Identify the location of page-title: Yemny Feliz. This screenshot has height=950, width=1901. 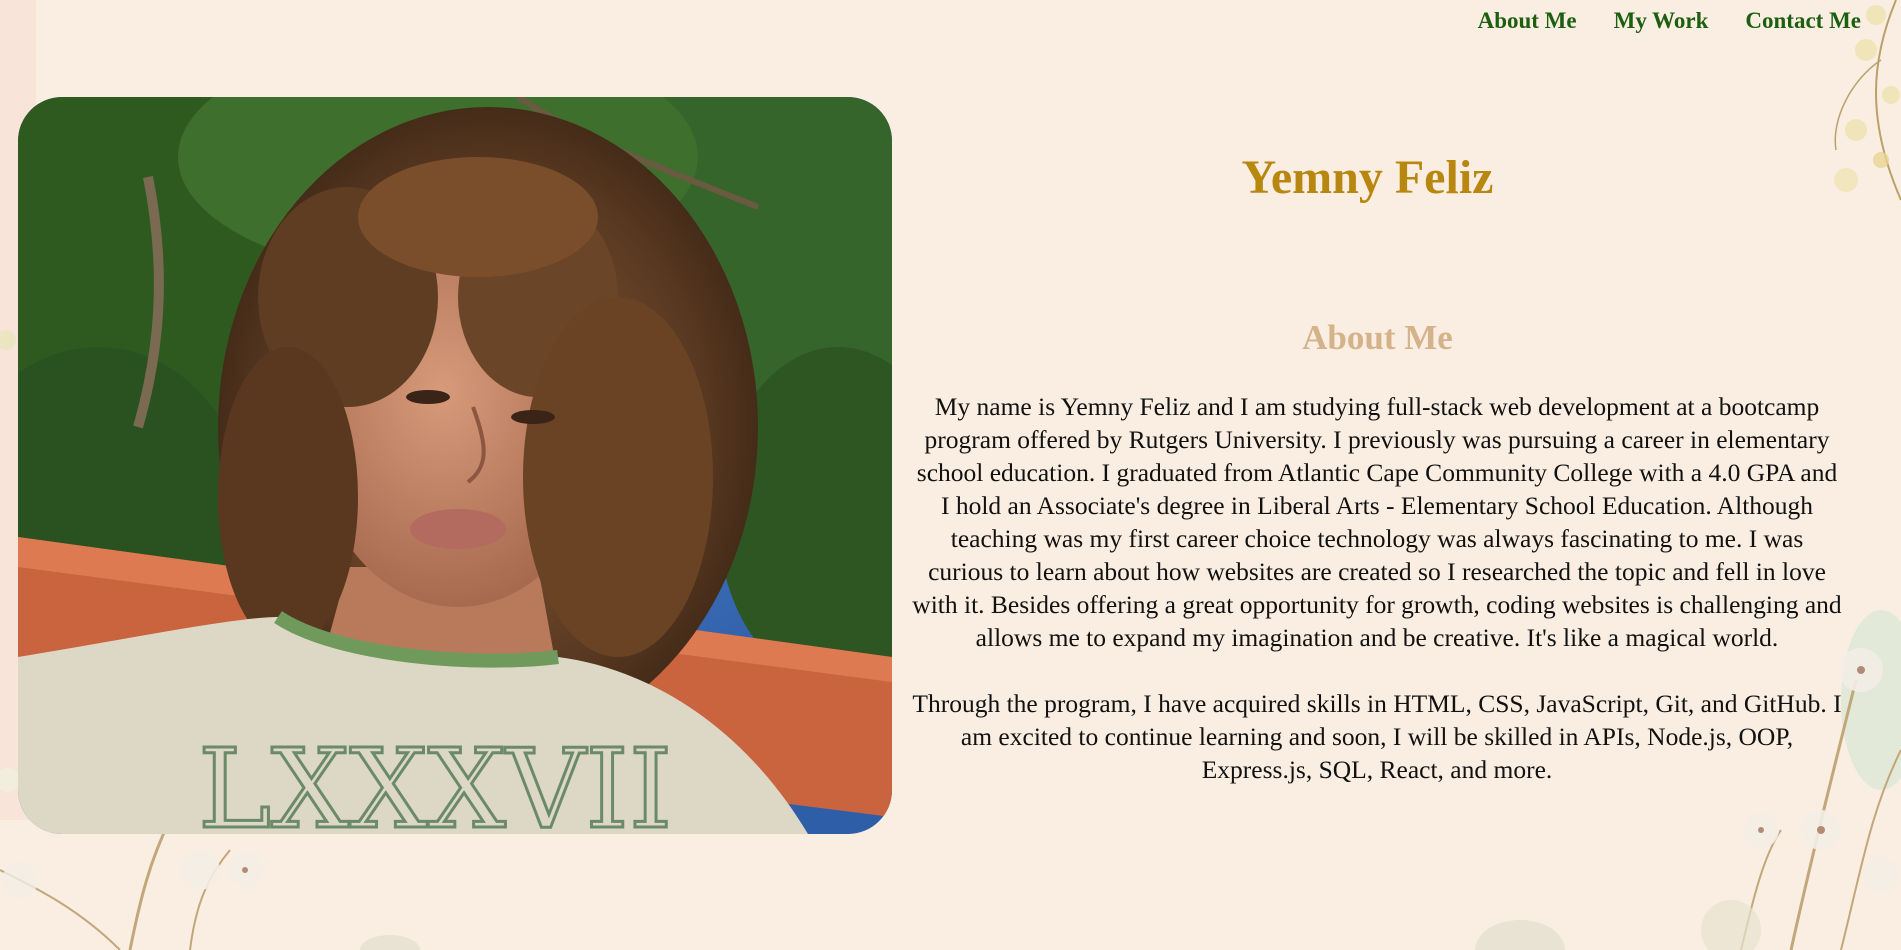
(1367, 177).